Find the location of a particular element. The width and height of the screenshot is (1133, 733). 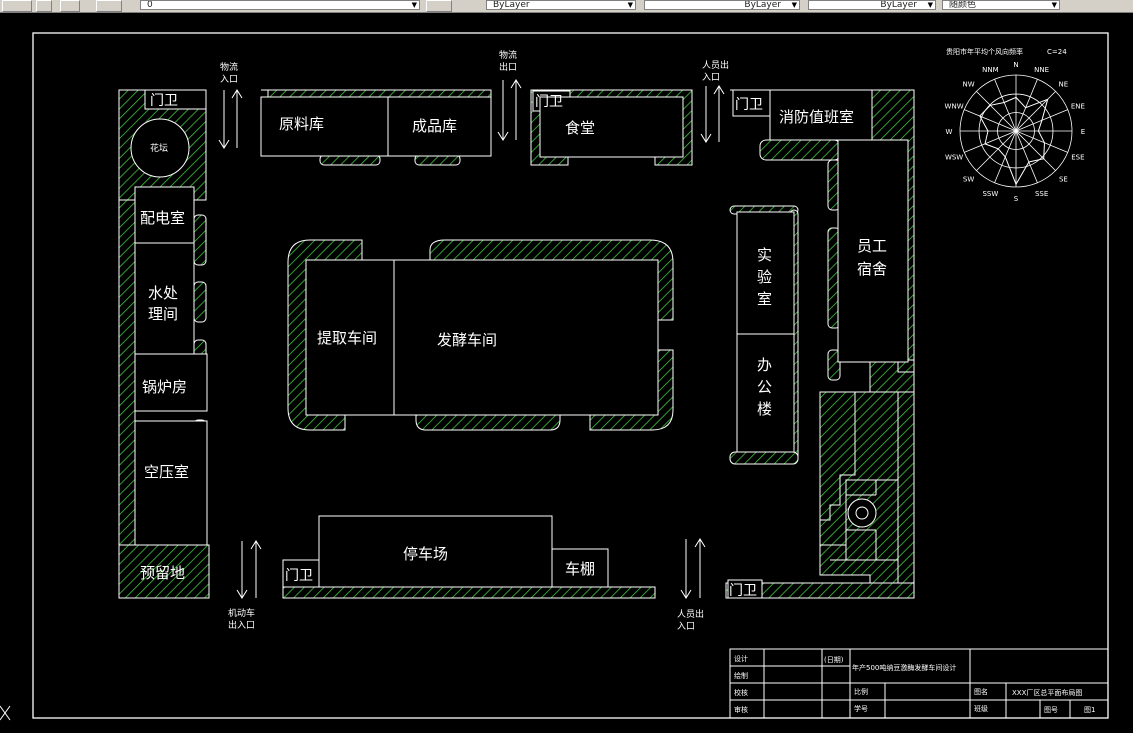

wind-rose-direction-label: ESE is located at coordinates (1077, 158).